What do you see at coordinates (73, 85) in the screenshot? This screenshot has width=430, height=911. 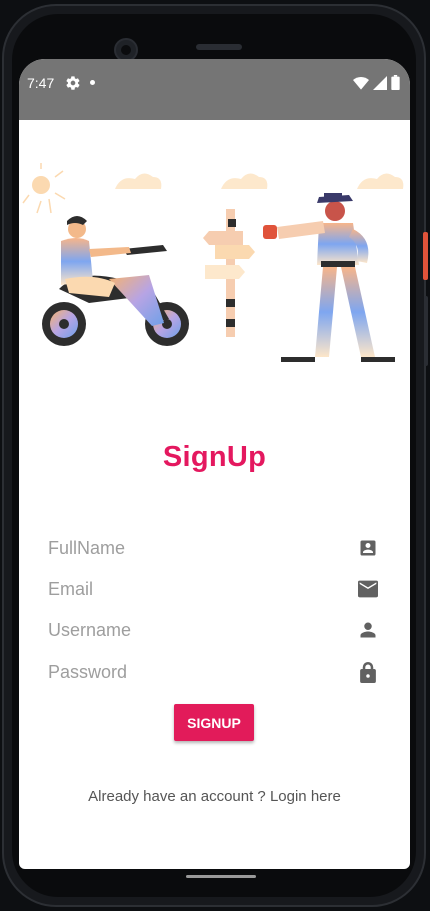 I see `gear-icon` at bounding box center [73, 85].